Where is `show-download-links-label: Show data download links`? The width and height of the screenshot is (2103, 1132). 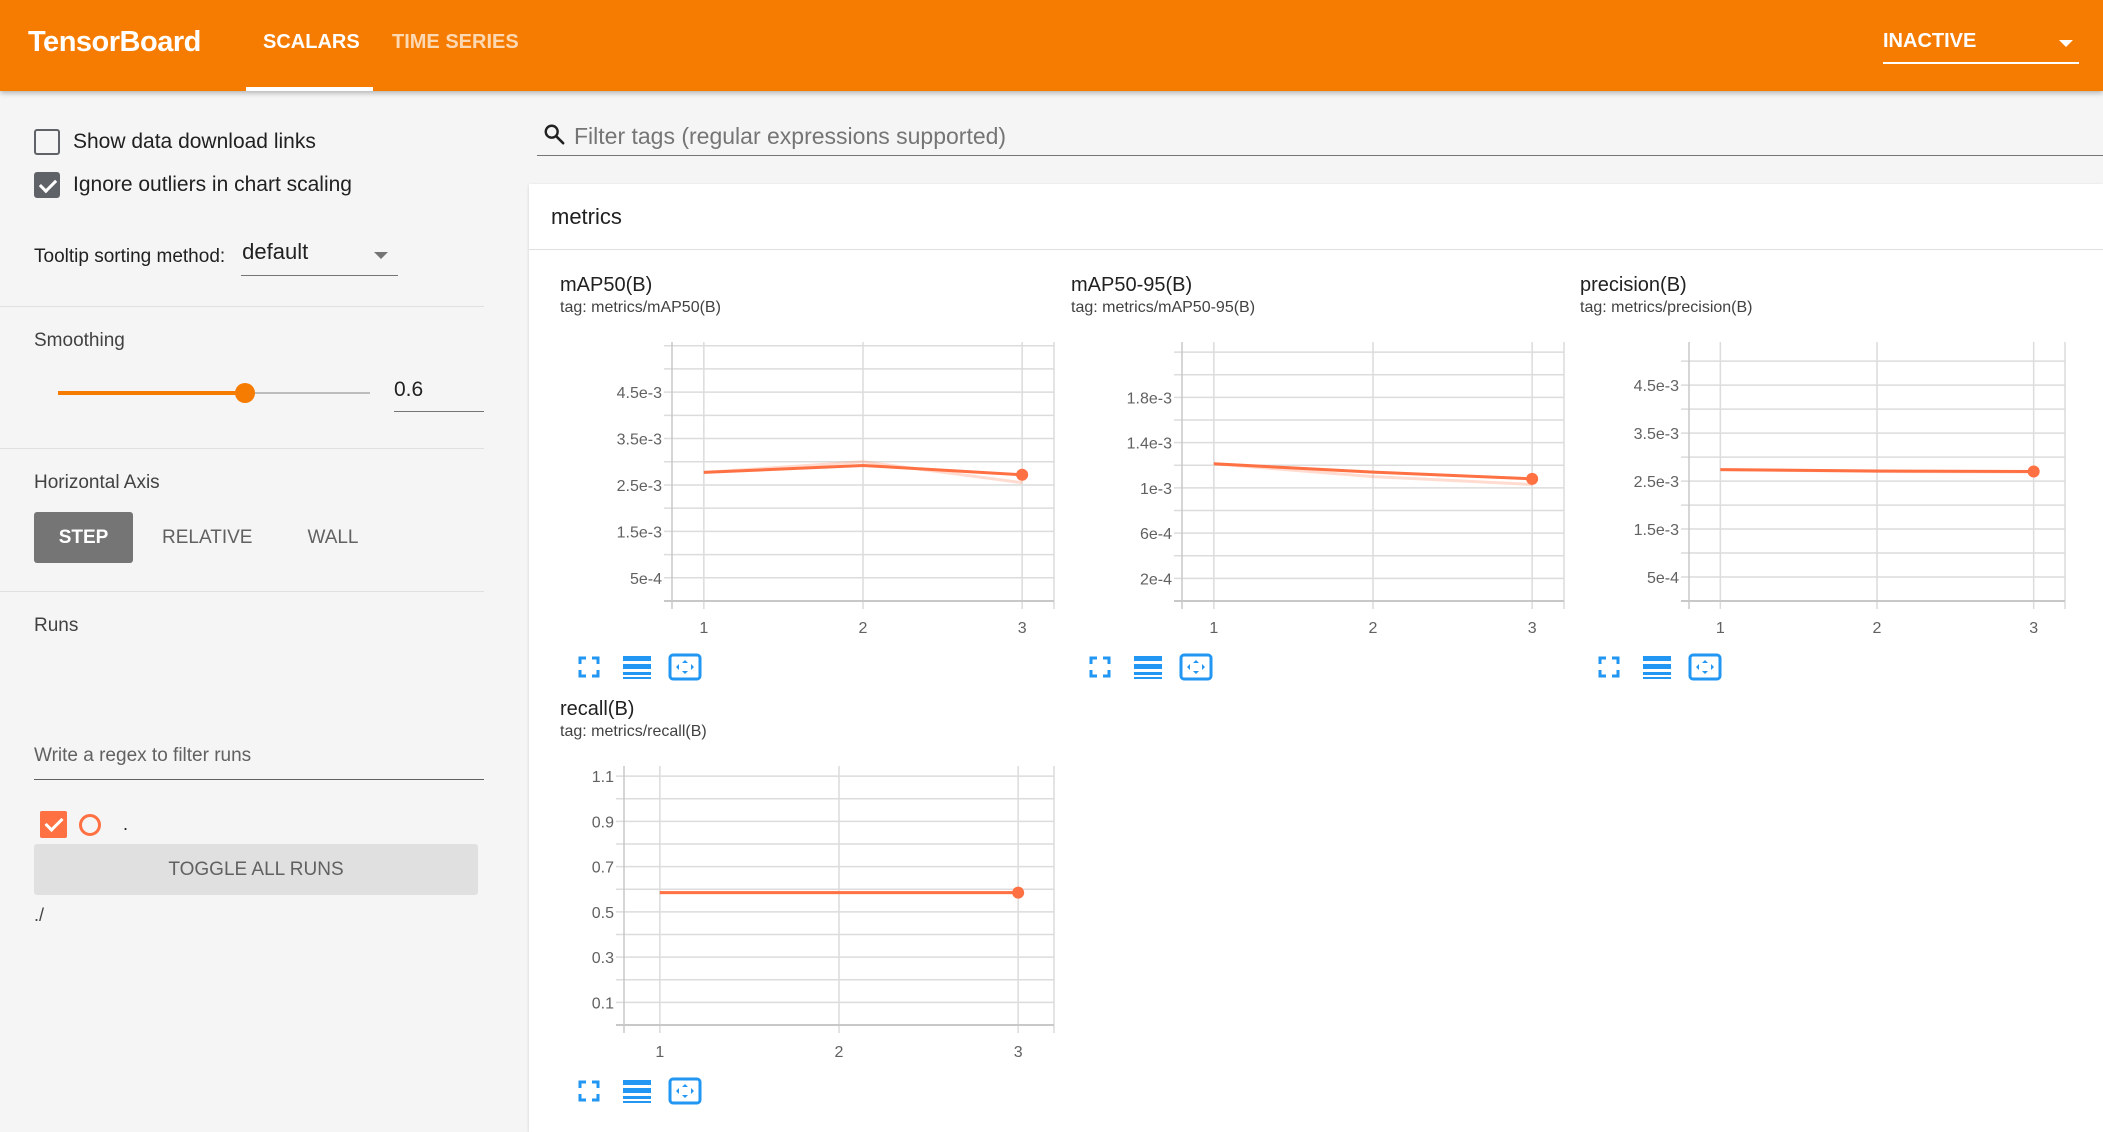 show-download-links-label: Show data download links is located at coordinates (194, 141).